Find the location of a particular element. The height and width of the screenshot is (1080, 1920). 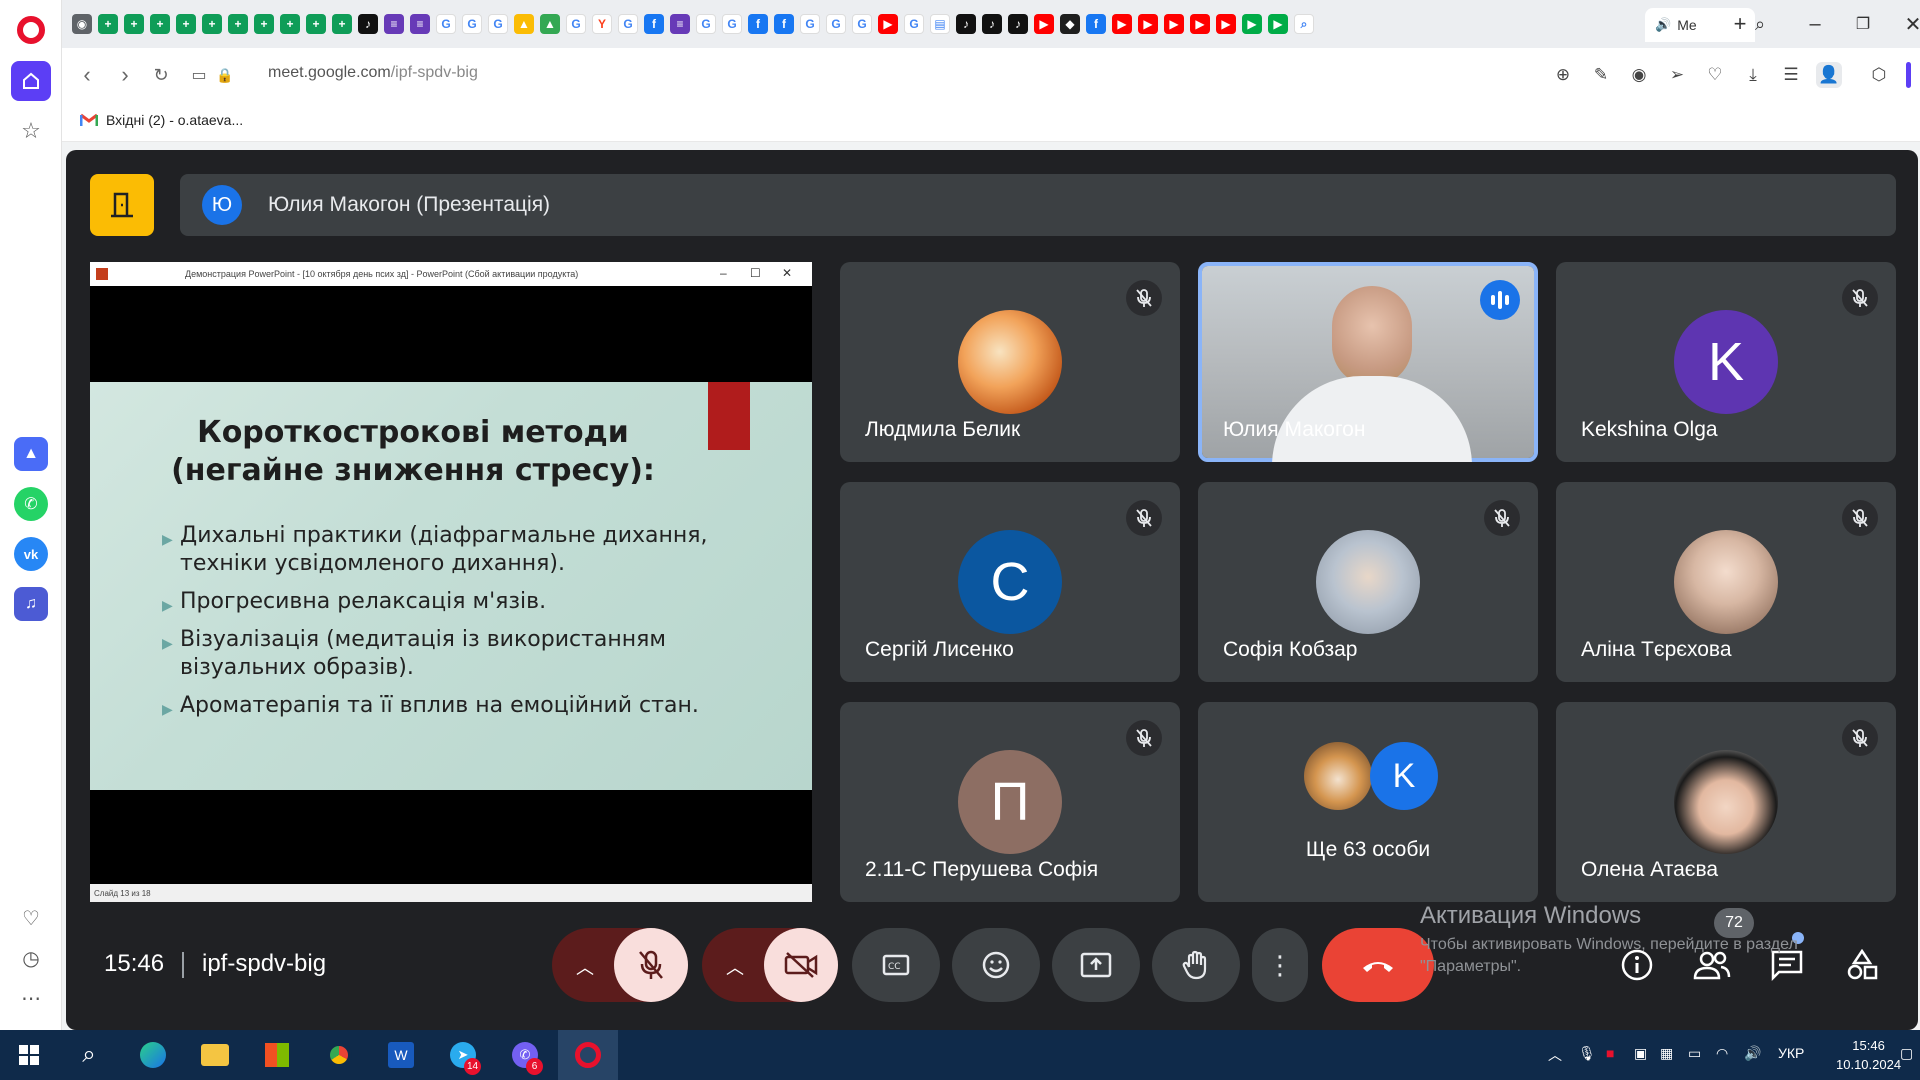

more-dots-icon: ⋯ is located at coordinates (31, 998).